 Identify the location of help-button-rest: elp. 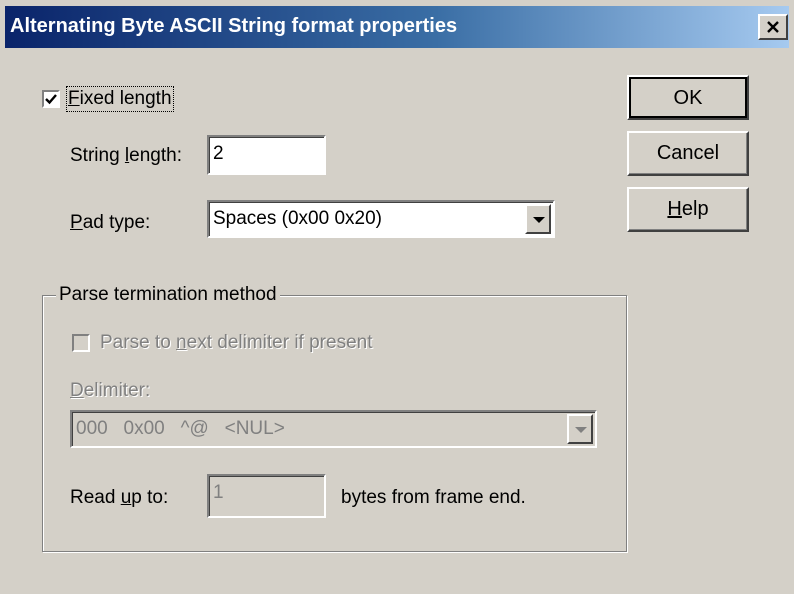
(695, 209).